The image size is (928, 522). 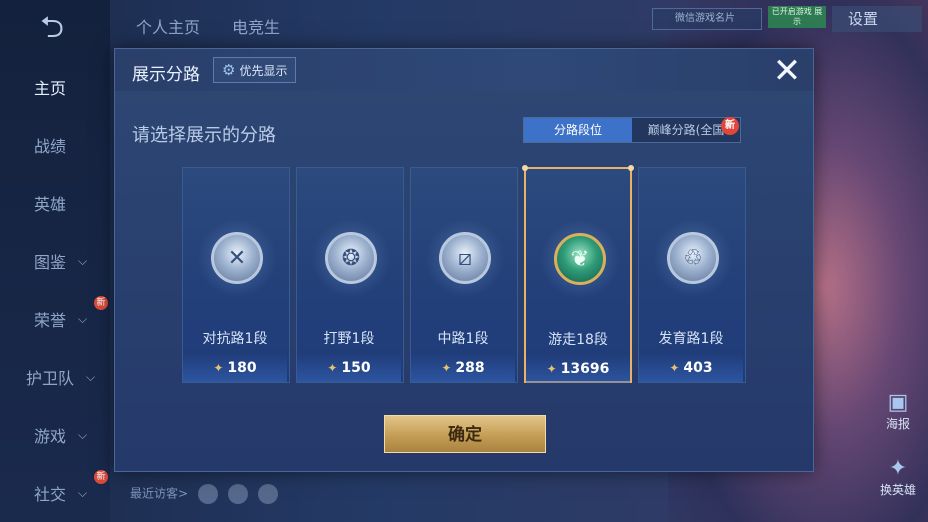 What do you see at coordinates (50, 146) in the screenshot?
I see `sidebar-item-label: 战绩` at bounding box center [50, 146].